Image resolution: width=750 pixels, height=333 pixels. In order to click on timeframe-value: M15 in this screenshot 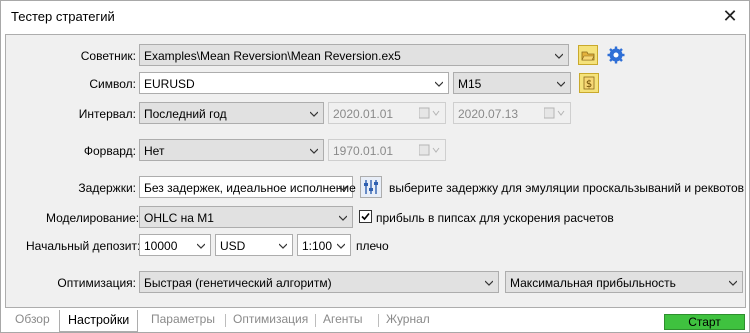, I will do `click(470, 84)`.